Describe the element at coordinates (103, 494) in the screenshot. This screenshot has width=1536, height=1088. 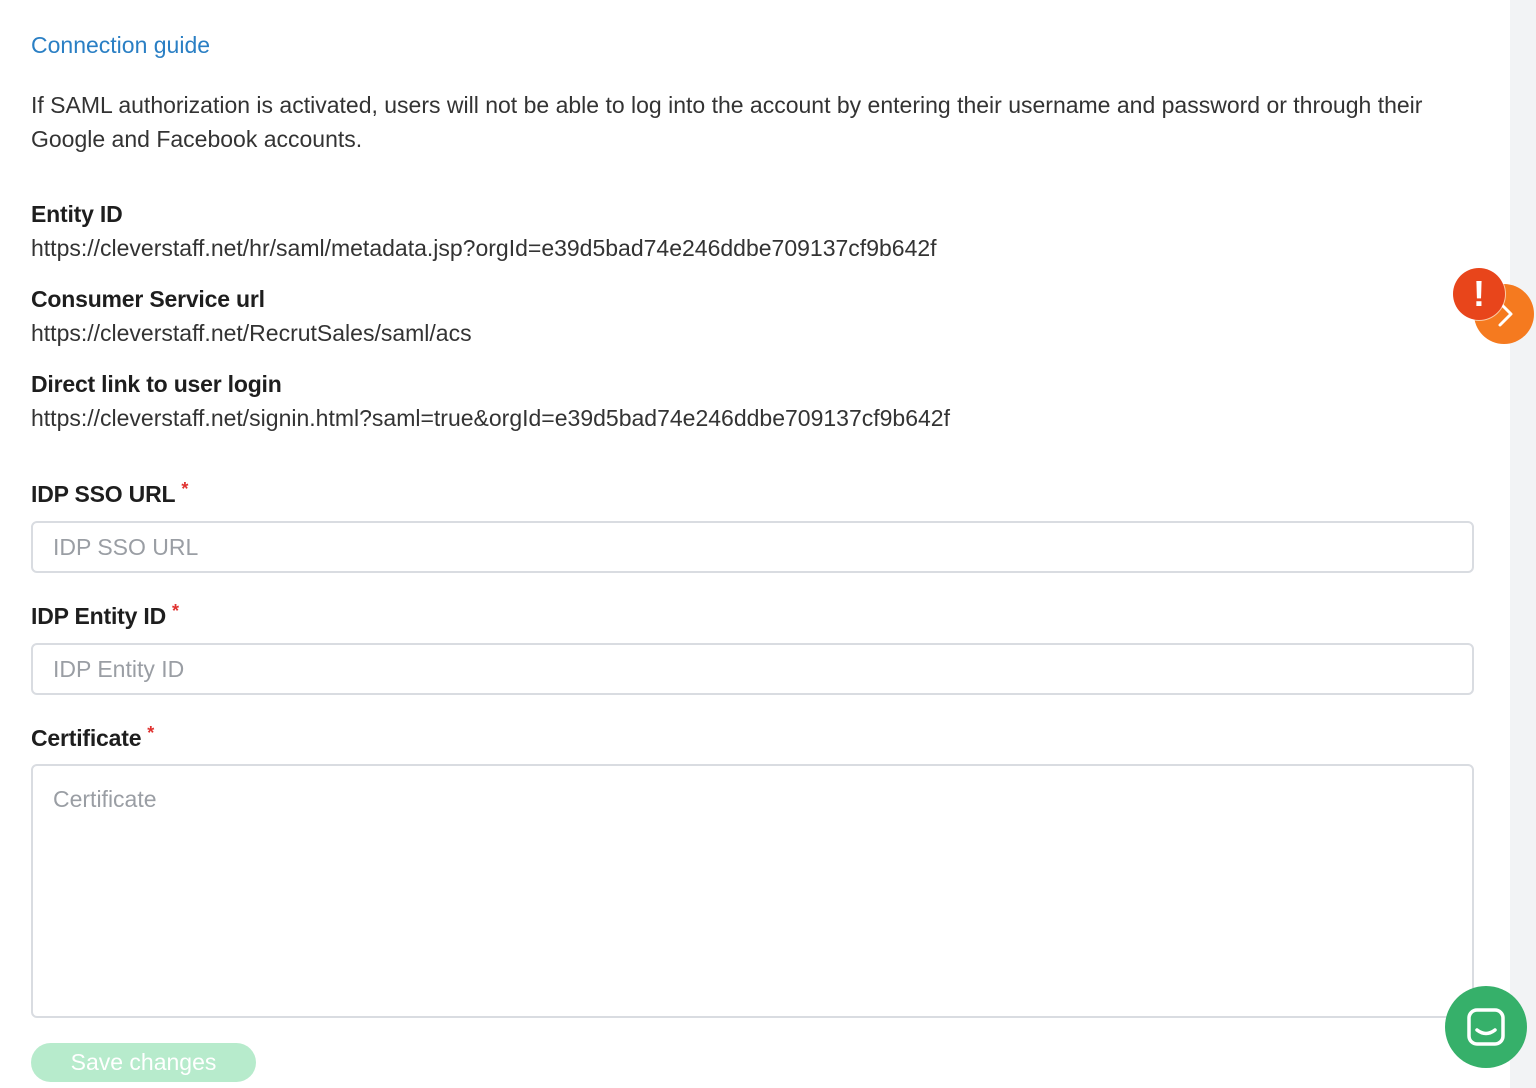
I see `idp-sso-url-label-text: IDP SSO URL` at that location.